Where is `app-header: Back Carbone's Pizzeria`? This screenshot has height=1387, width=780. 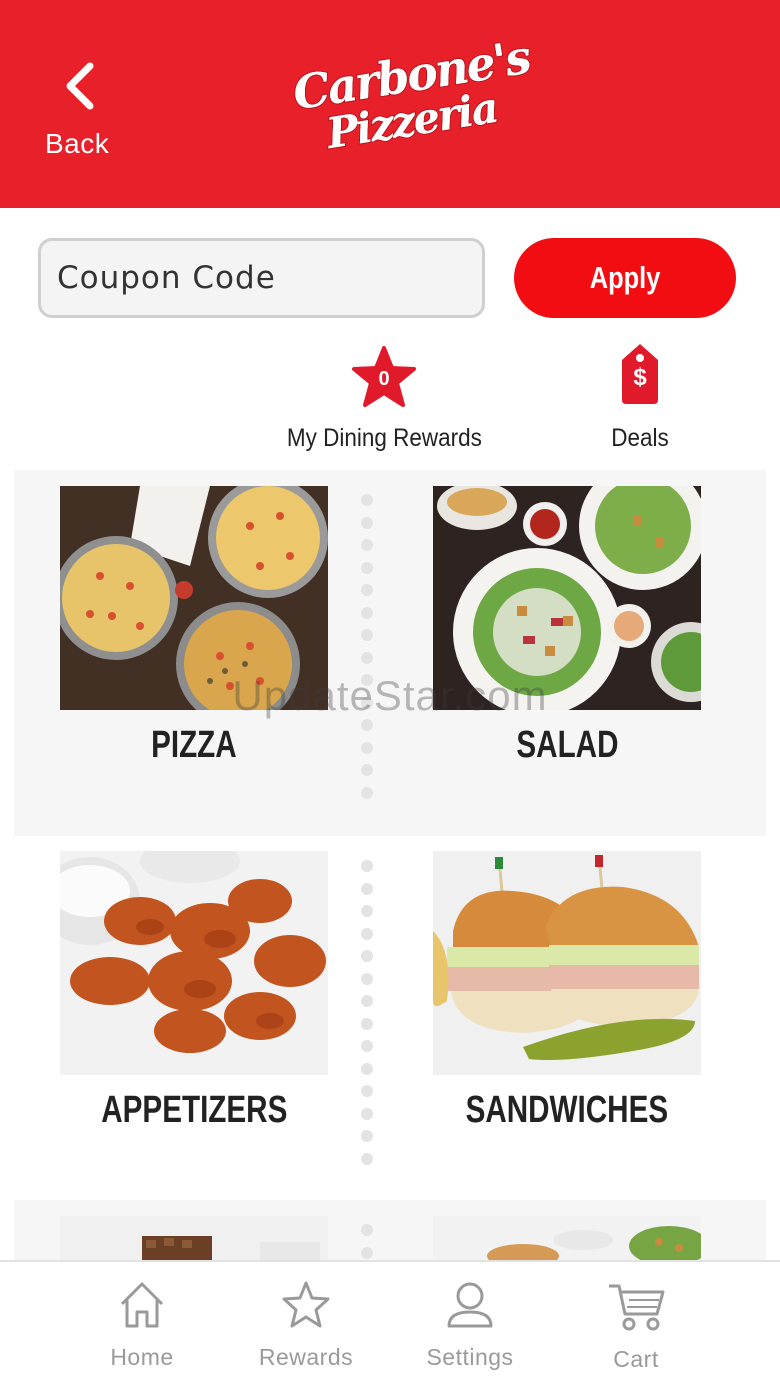 app-header: Back Carbone's Pizzeria is located at coordinates (390, 104).